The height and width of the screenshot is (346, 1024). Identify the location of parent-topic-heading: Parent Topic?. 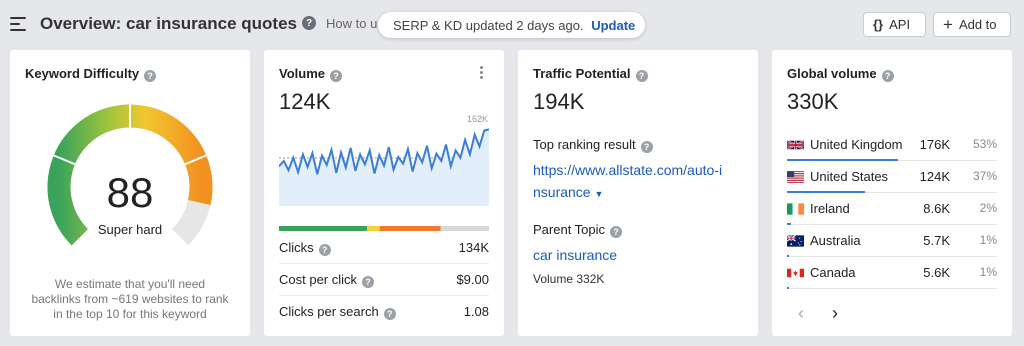
(578, 230).